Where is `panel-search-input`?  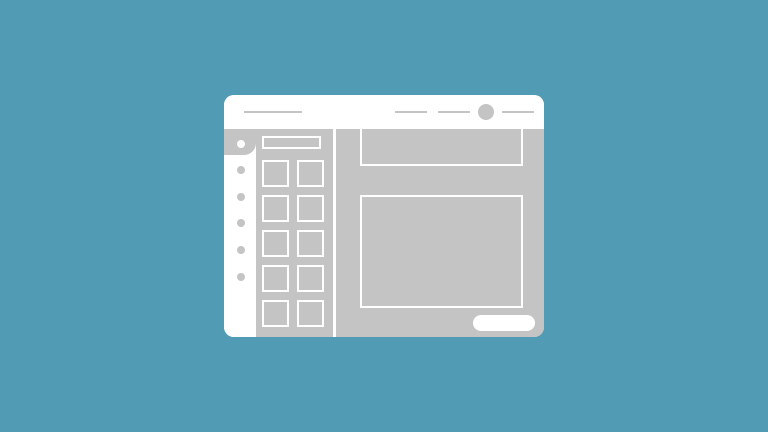 panel-search-input is located at coordinates (291, 142).